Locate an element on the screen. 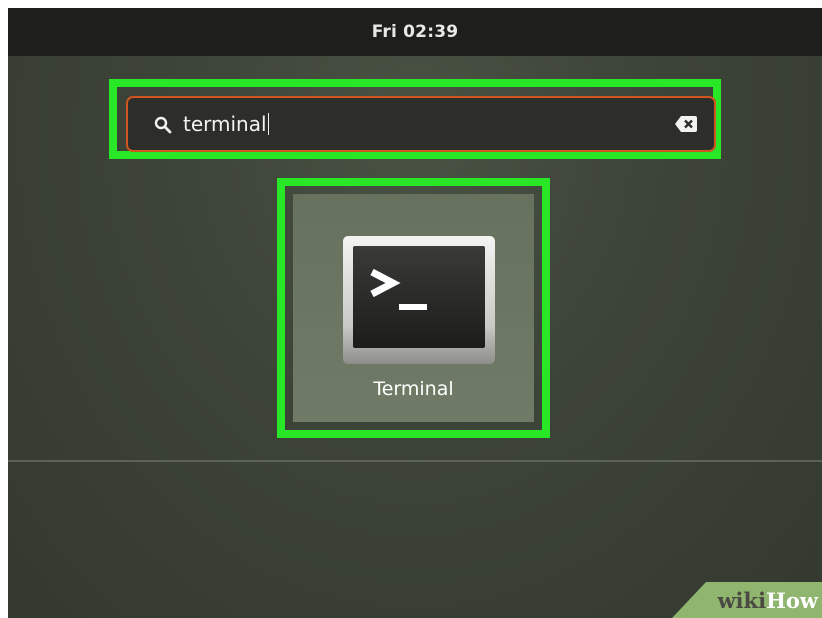  clock: Fri 02:39 is located at coordinates (415, 32).